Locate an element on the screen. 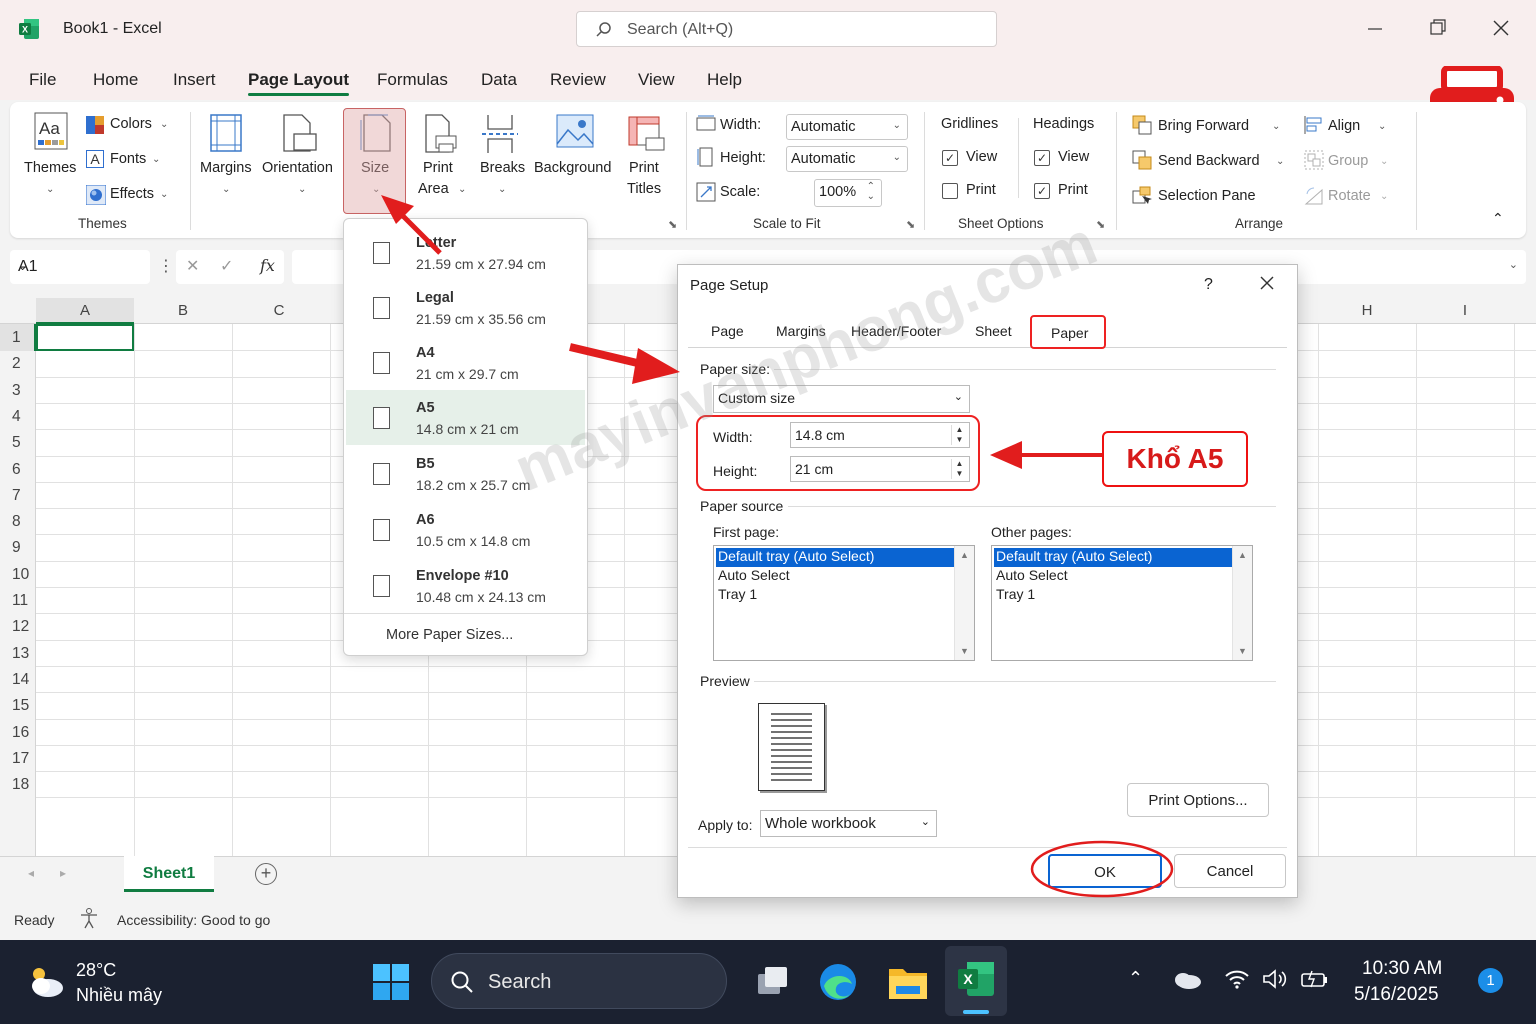 The image size is (1536, 1024). fonts-button: A Fonts ⌄ is located at coordinates (134, 161).